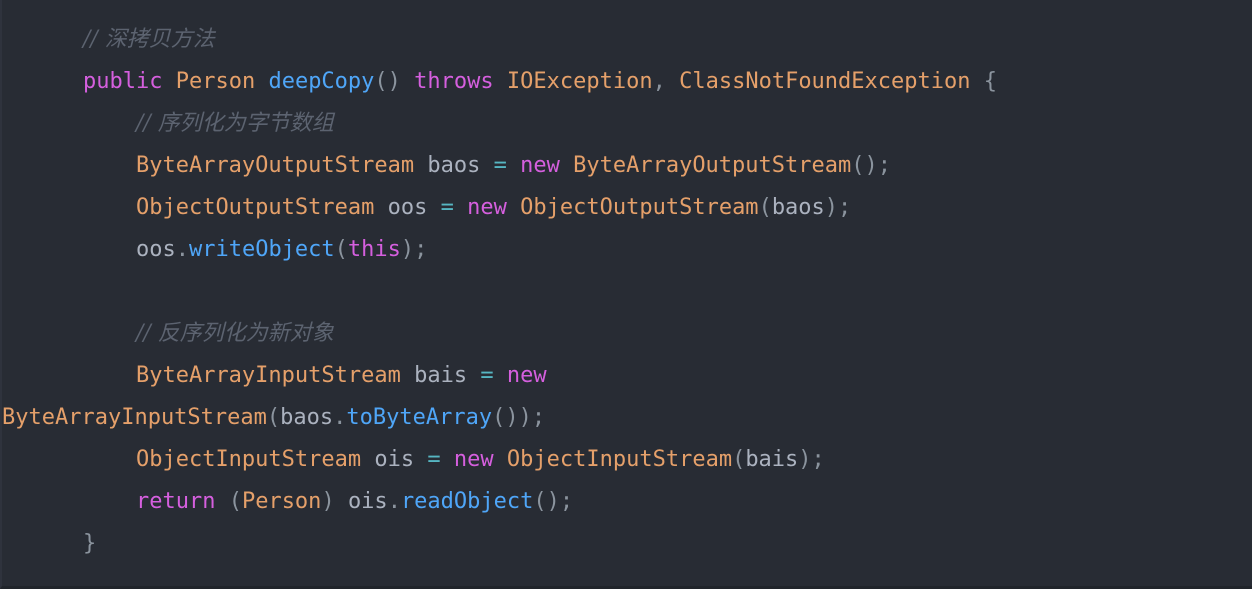 The image size is (1252, 589). What do you see at coordinates (627, 40) in the screenshot?
I see `line-comment-deepcopy: // 深拷贝方法` at bounding box center [627, 40].